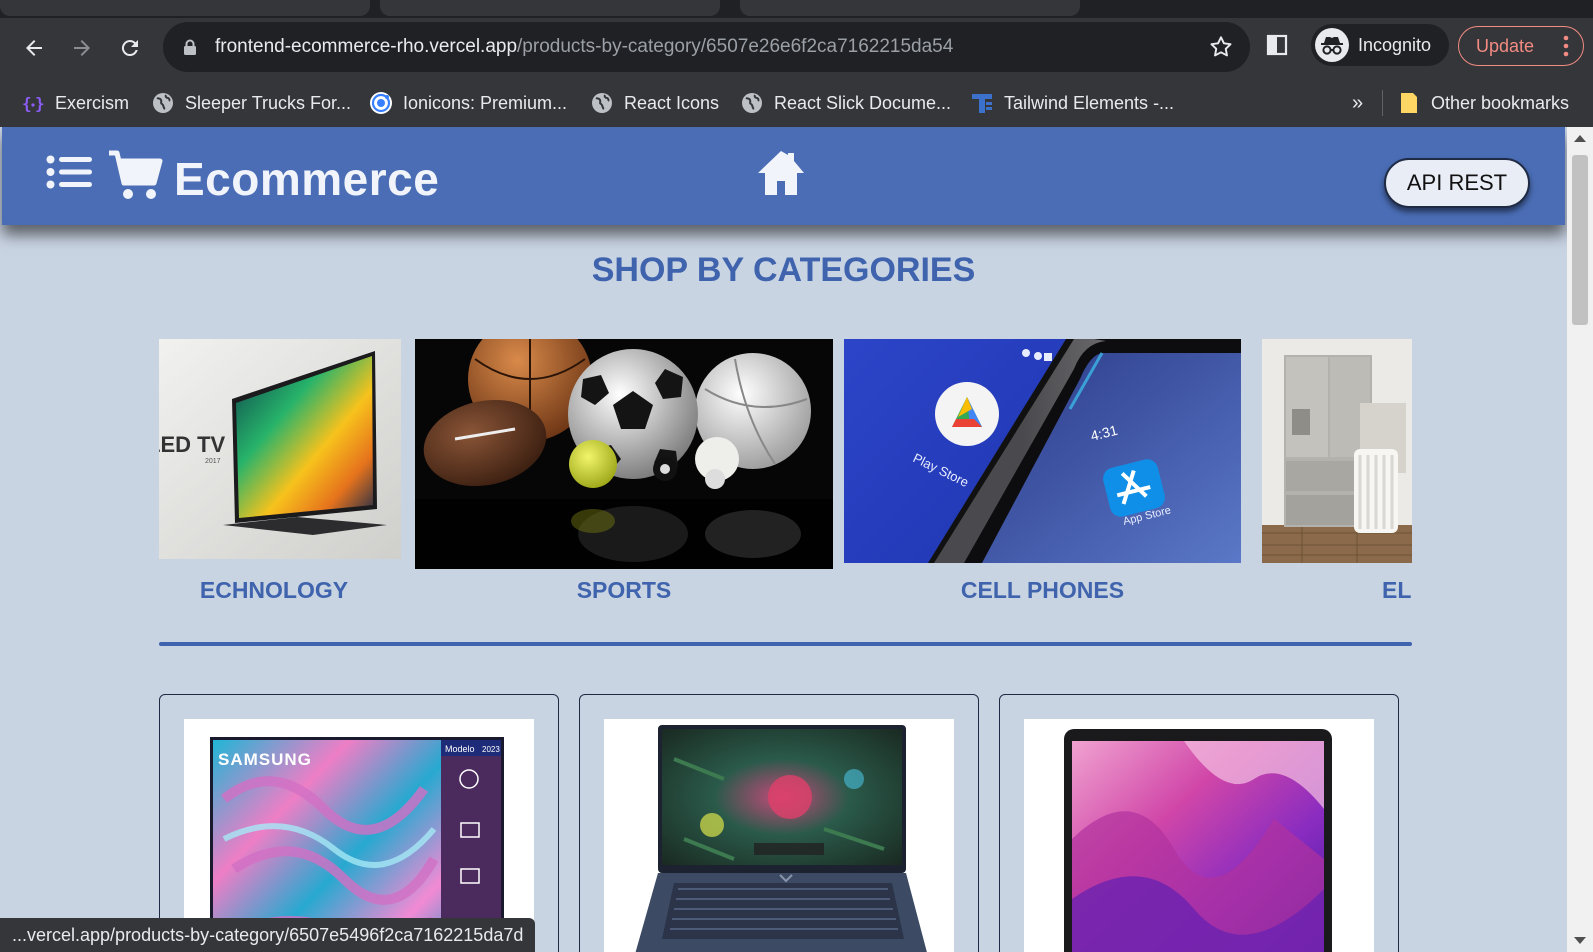 This screenshot has height=952, width=1593. Describe the element at coordinates (306, 179) in the screenshot. I see `brand-logo-text: Ecommerce` at that location.